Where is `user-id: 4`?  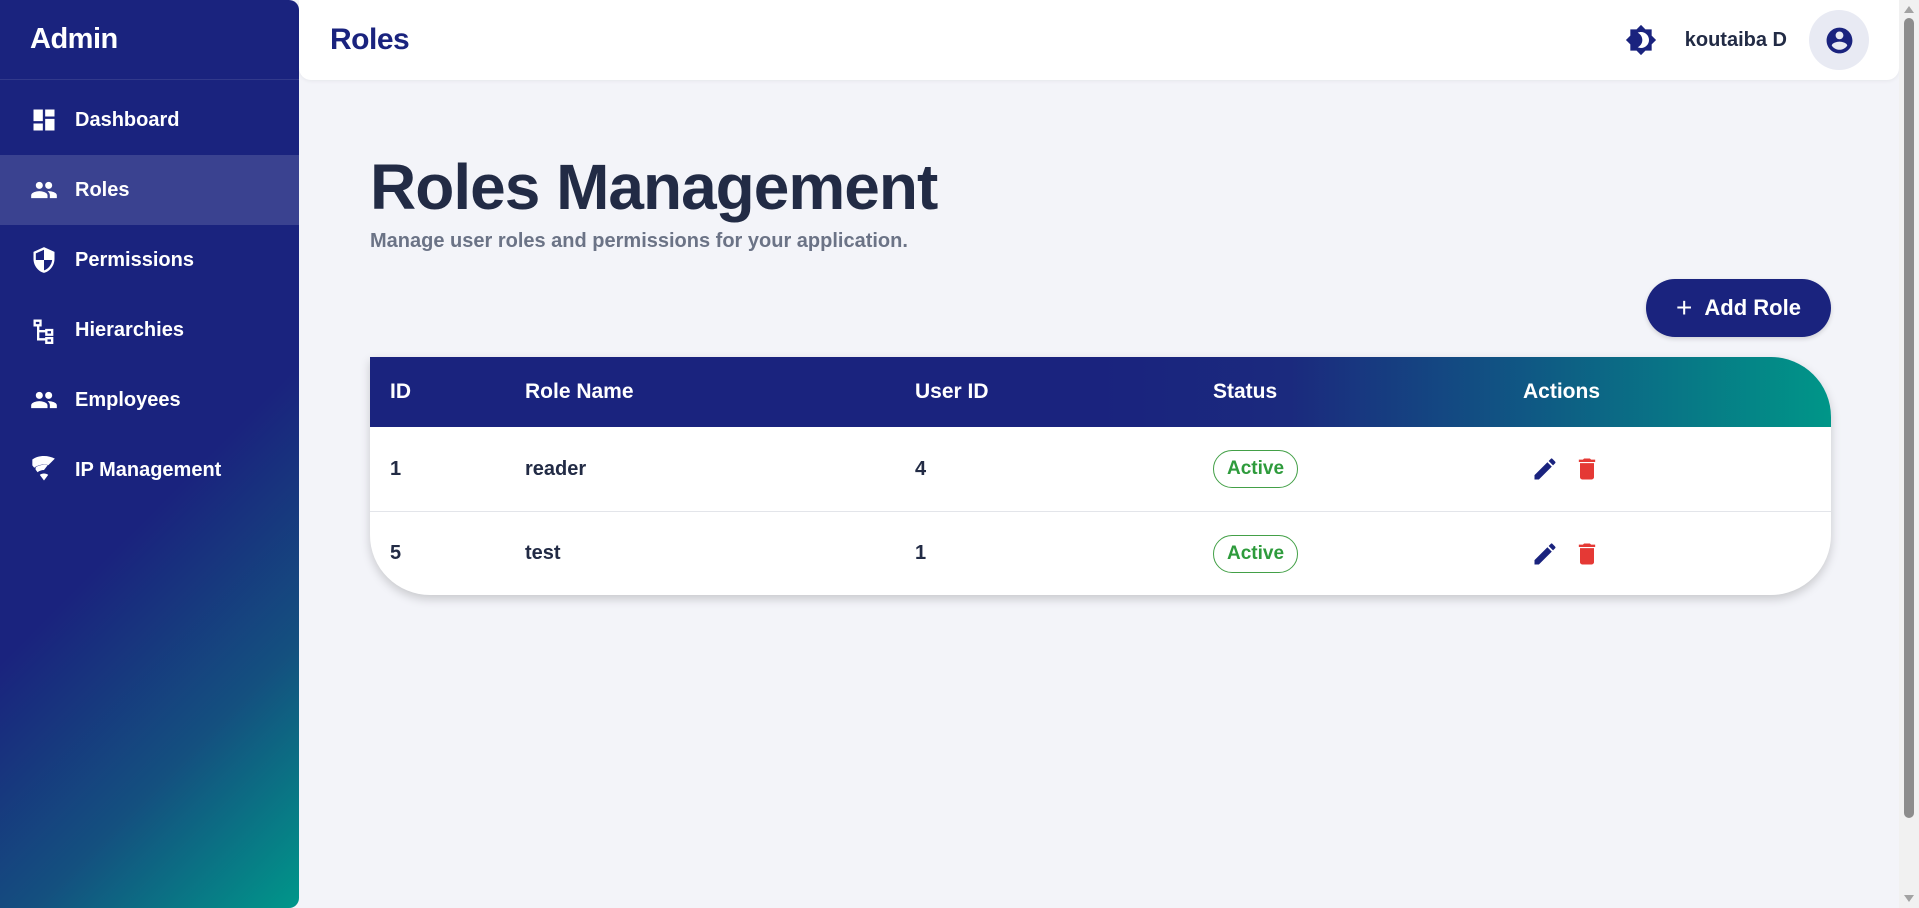 user-id: 4 is located at coordinates (921, 468).